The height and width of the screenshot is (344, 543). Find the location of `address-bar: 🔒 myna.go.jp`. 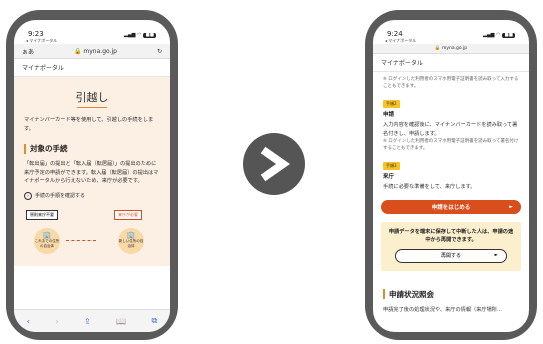

address-bar: 🔒 myna.go.jp is located at coordinates (451, 49).